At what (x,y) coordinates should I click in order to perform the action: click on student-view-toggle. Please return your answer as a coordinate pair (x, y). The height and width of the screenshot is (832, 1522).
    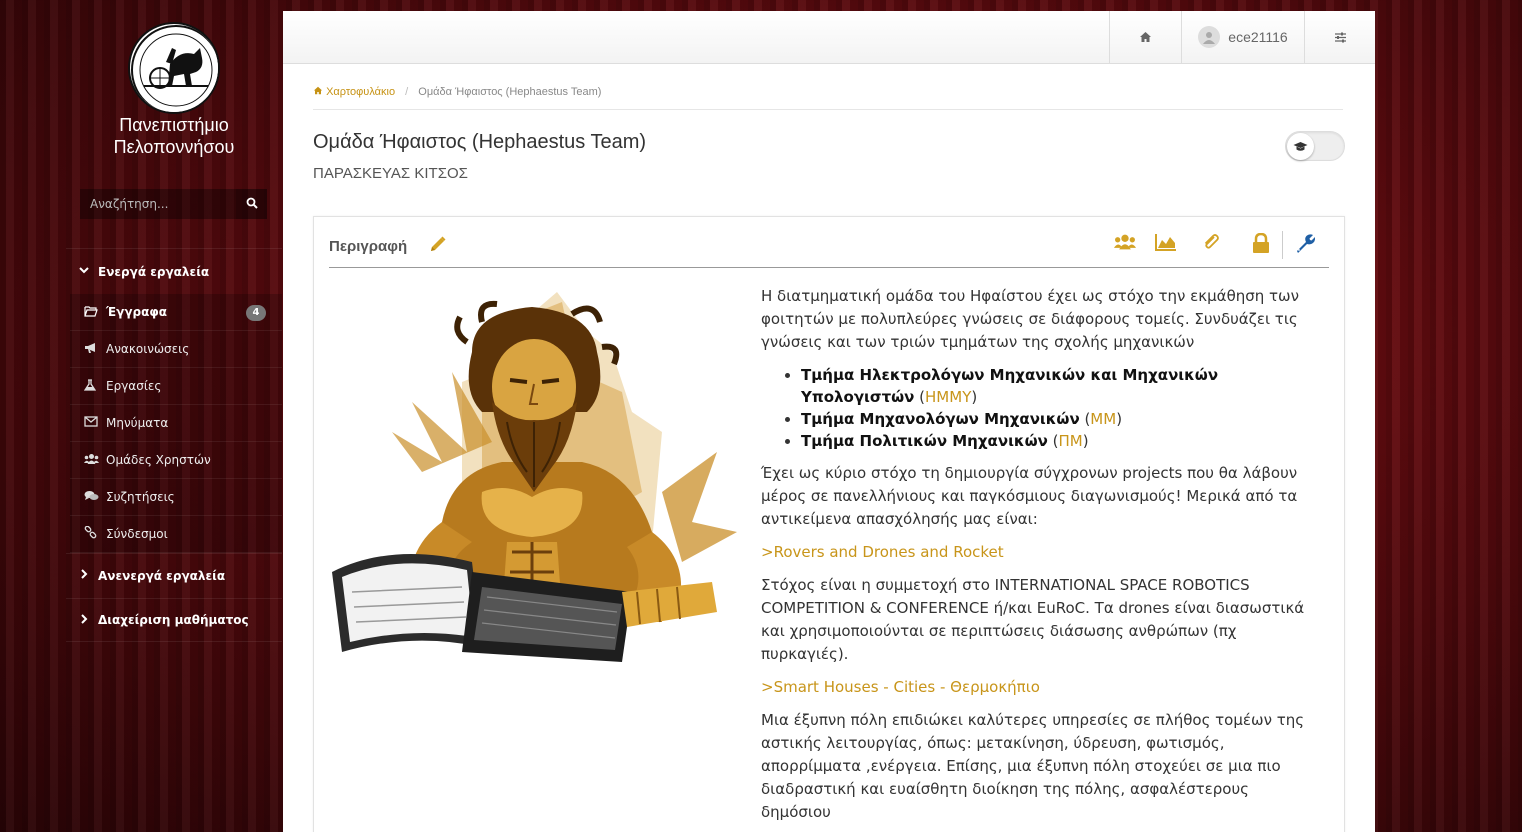
    Looking at the image, I should click on (1315, 146).